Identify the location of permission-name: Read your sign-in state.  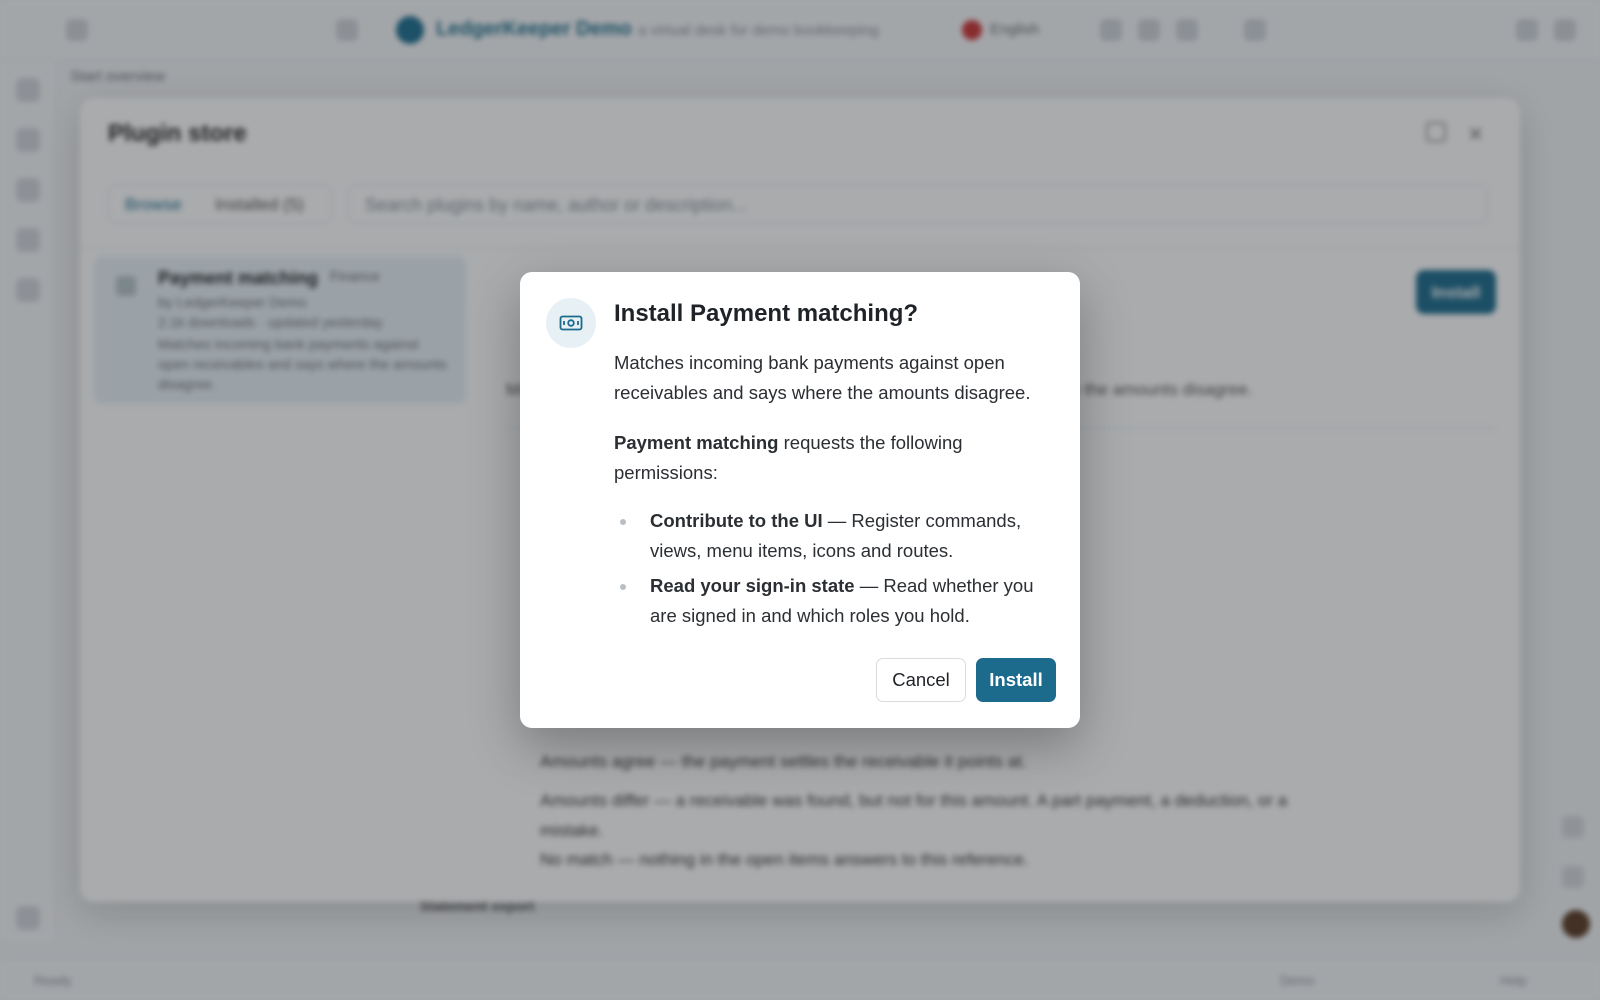
(752, 585).